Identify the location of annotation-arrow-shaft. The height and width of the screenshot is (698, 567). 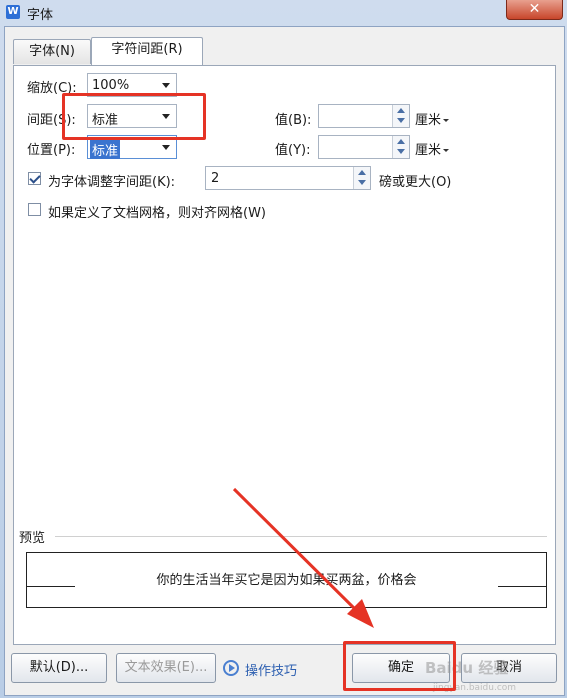
(298, 552).